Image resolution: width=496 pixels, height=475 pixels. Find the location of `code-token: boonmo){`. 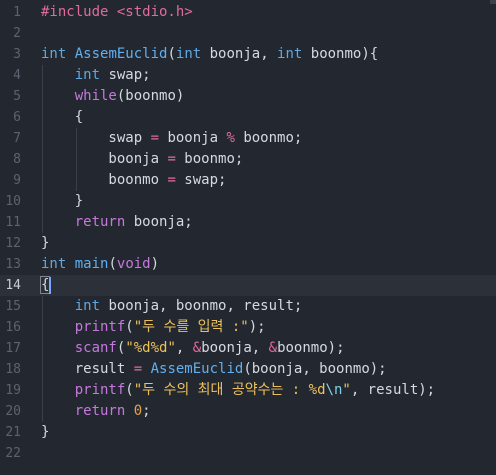

code-token: boonmo){ is located at coordinates (340, 54).